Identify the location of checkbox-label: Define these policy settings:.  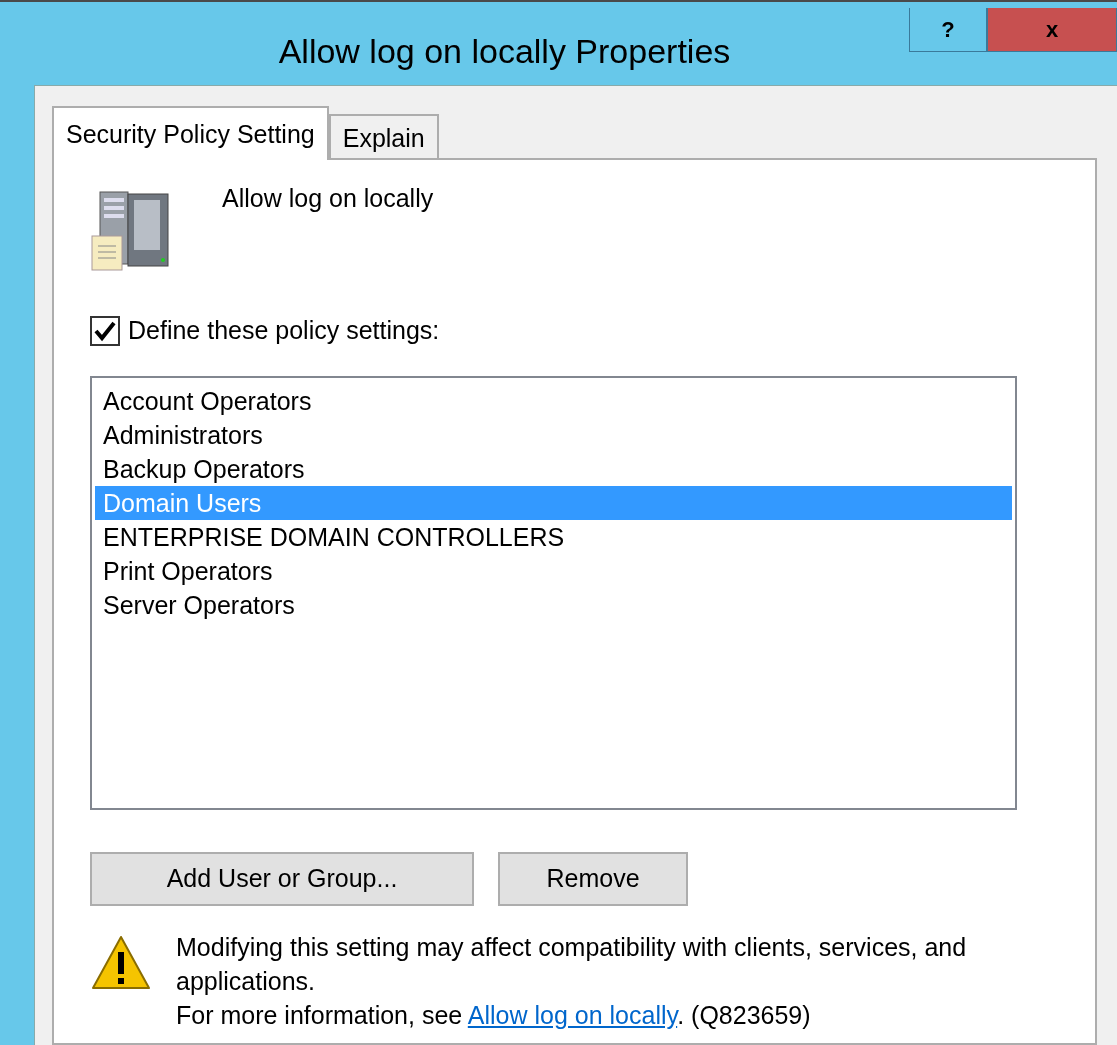
(284, 330).